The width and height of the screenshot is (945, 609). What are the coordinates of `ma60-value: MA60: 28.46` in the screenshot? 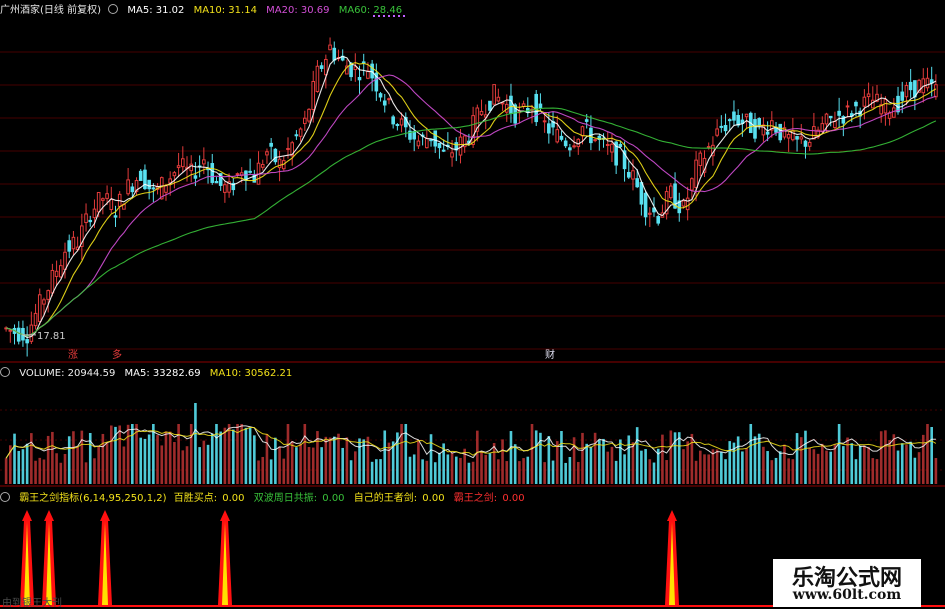 It's located at (370, 10).